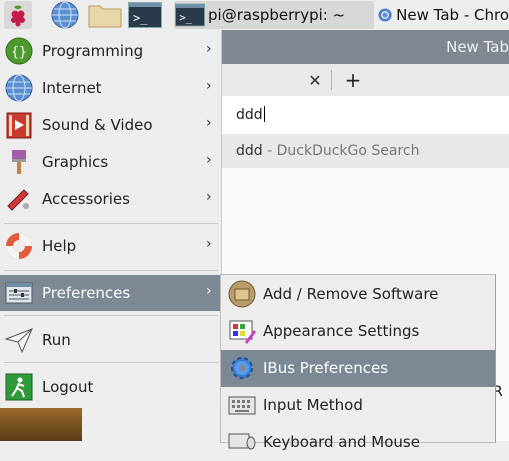  I want to click on terminal-launcher: >_, so click(145, 15).